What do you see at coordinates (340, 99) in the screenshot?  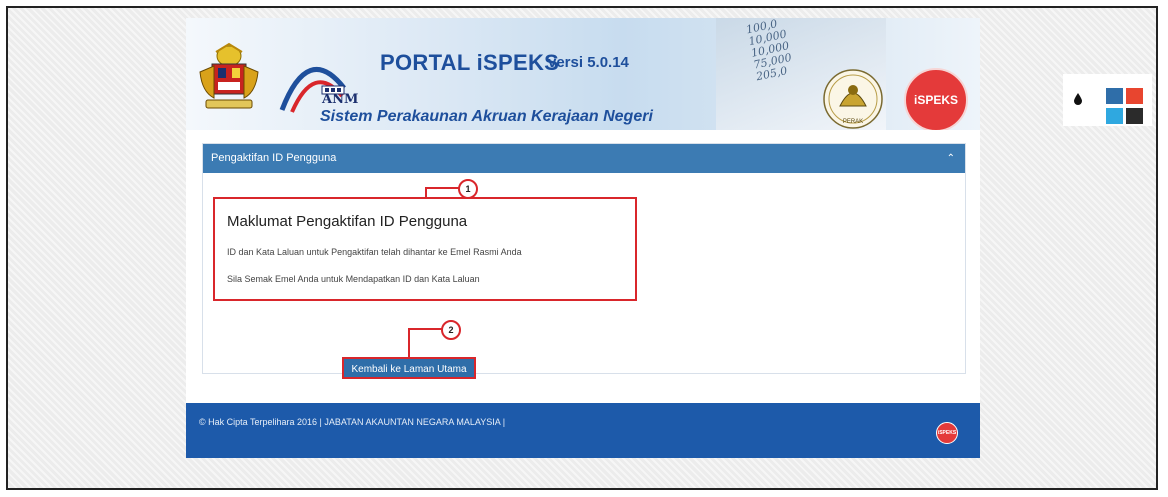 I see `anm-label: ANM` at bounding box center [340, 99].